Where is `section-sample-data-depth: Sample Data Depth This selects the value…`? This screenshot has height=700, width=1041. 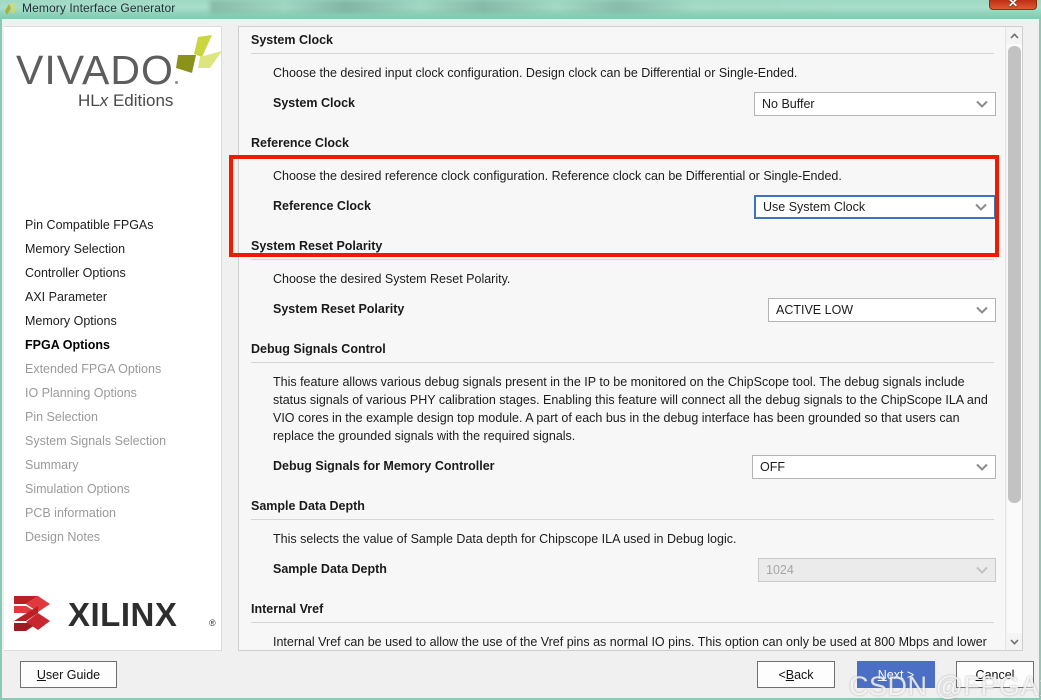
section-sample-data-depth: Sample Data Depth This selects the value… is located at coordinates (622, 542).